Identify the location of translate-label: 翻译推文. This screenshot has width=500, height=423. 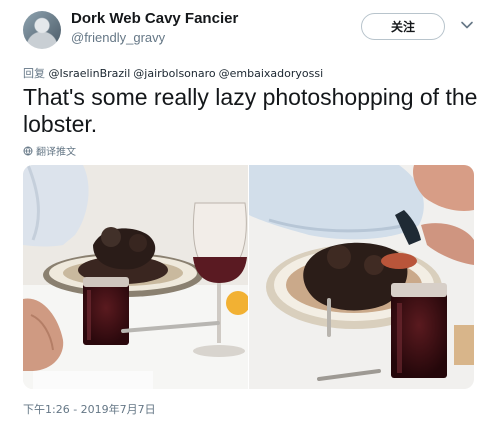
(56, 152).